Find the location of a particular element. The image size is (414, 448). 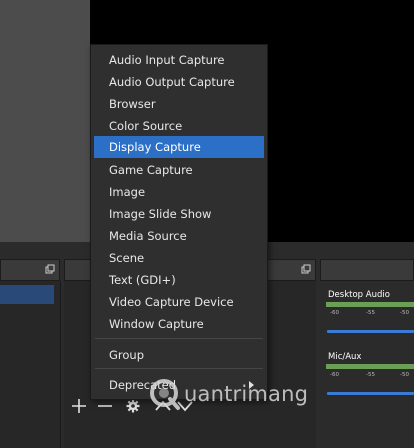

mic-aux-label: Mic/Aux is located at coordinates (345, 357).